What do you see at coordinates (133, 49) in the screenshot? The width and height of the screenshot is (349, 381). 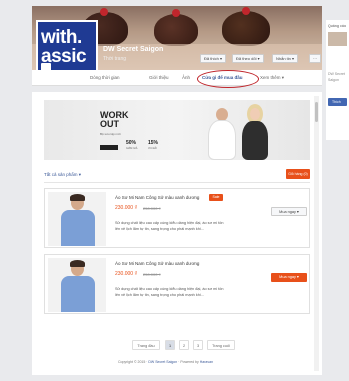 I see `page-title: DW Secret Saigon` at bounding box center [133, 49].